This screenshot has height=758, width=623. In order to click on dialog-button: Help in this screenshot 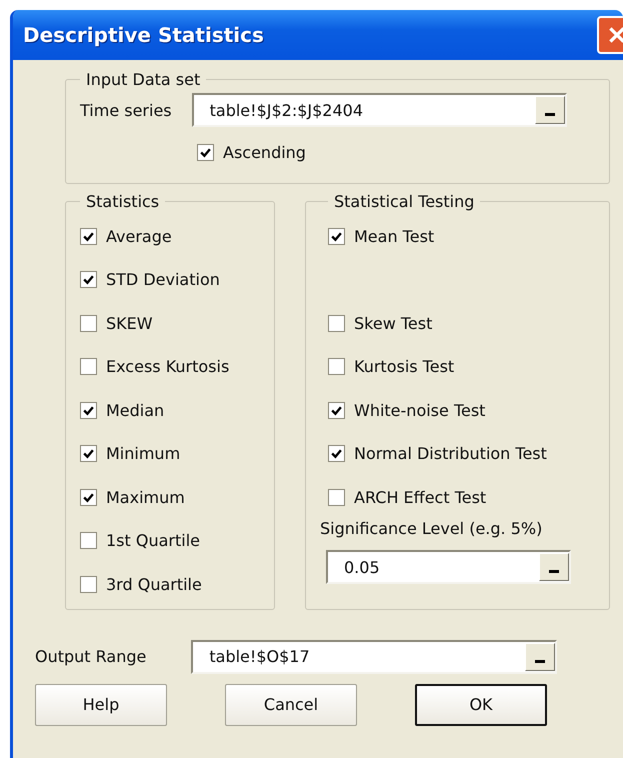, I will do `click(101, 705)`.